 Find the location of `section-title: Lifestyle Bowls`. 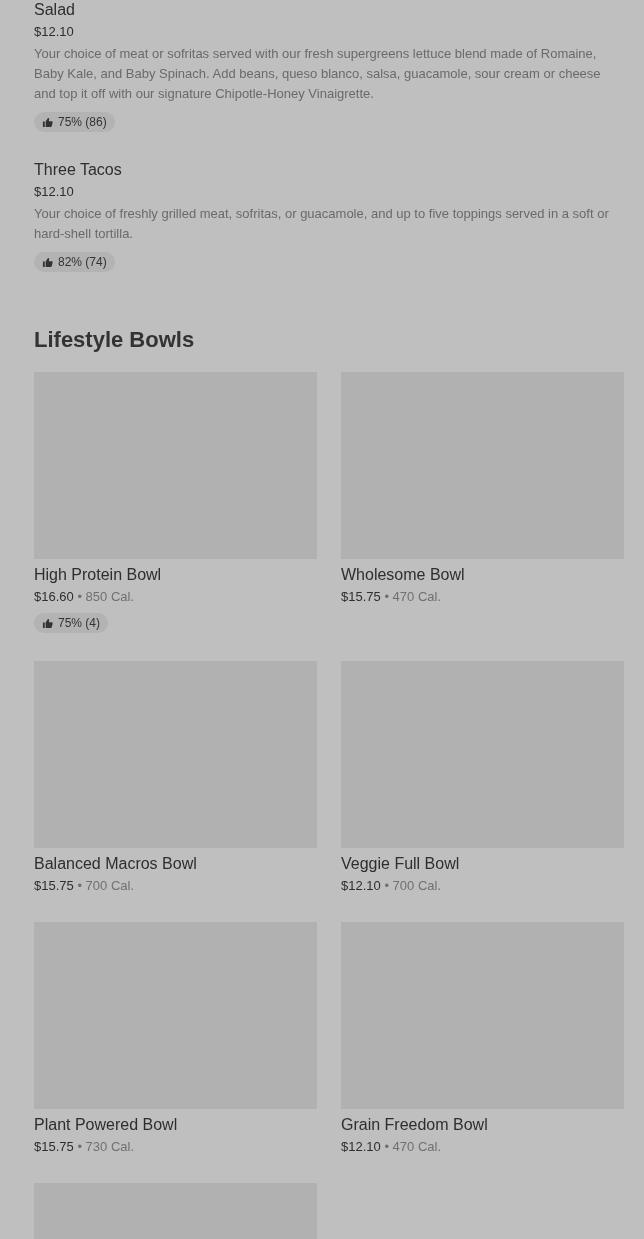

section-title: Lifestyle Bowls is located at coordinates (115, 340).